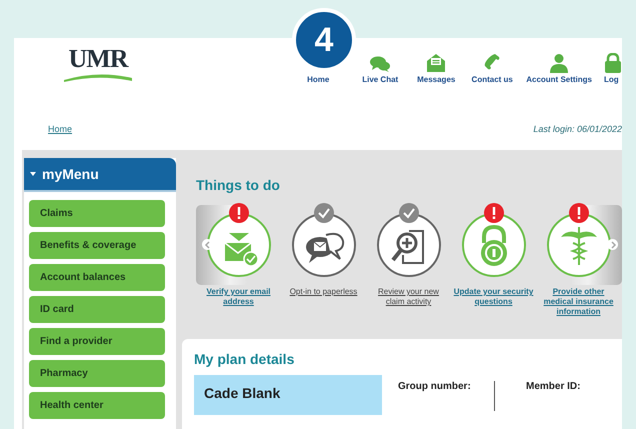  Describe the element at coordinates (60, 129) in the screenshot. I see `breadcrumb-link: Home` at that location.